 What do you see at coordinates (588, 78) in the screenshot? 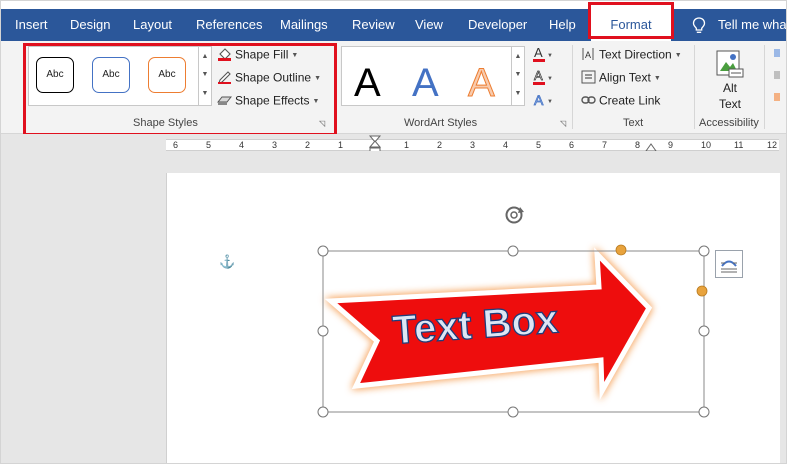
I see `align-text-icon` at bounding box center [588, 78].